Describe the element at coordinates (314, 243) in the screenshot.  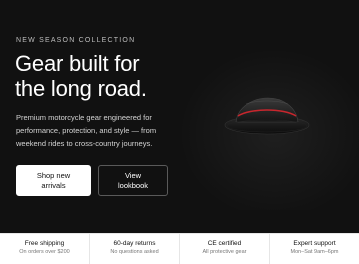
I see `feature-title: Expert support` at that location.